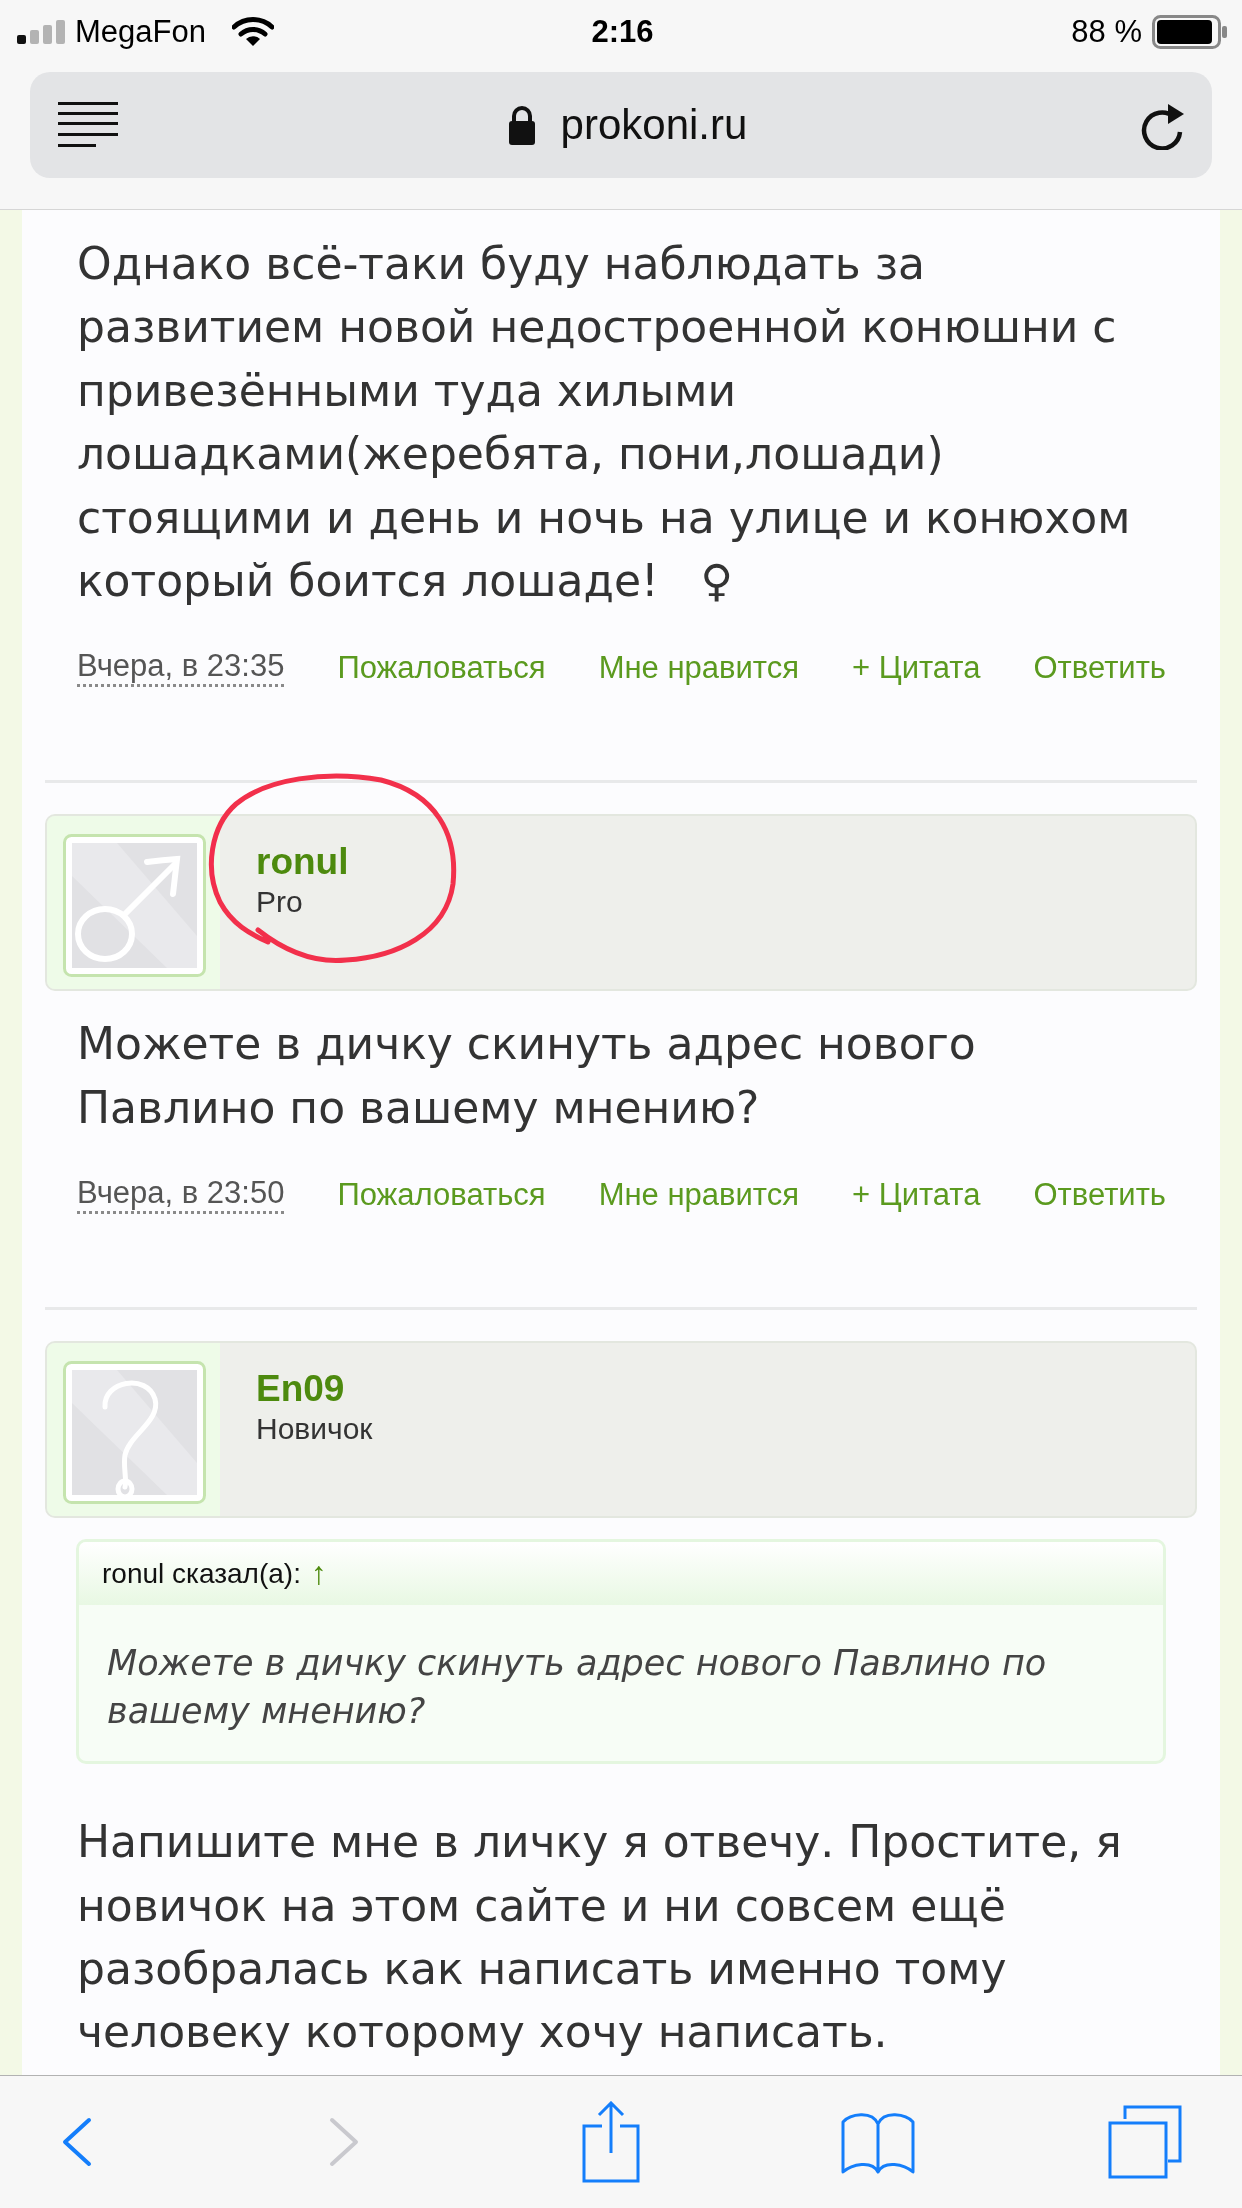  Describe the element at coordinates (344, 2142) in the screenshot. I see `chevron-right-icon` at that location.